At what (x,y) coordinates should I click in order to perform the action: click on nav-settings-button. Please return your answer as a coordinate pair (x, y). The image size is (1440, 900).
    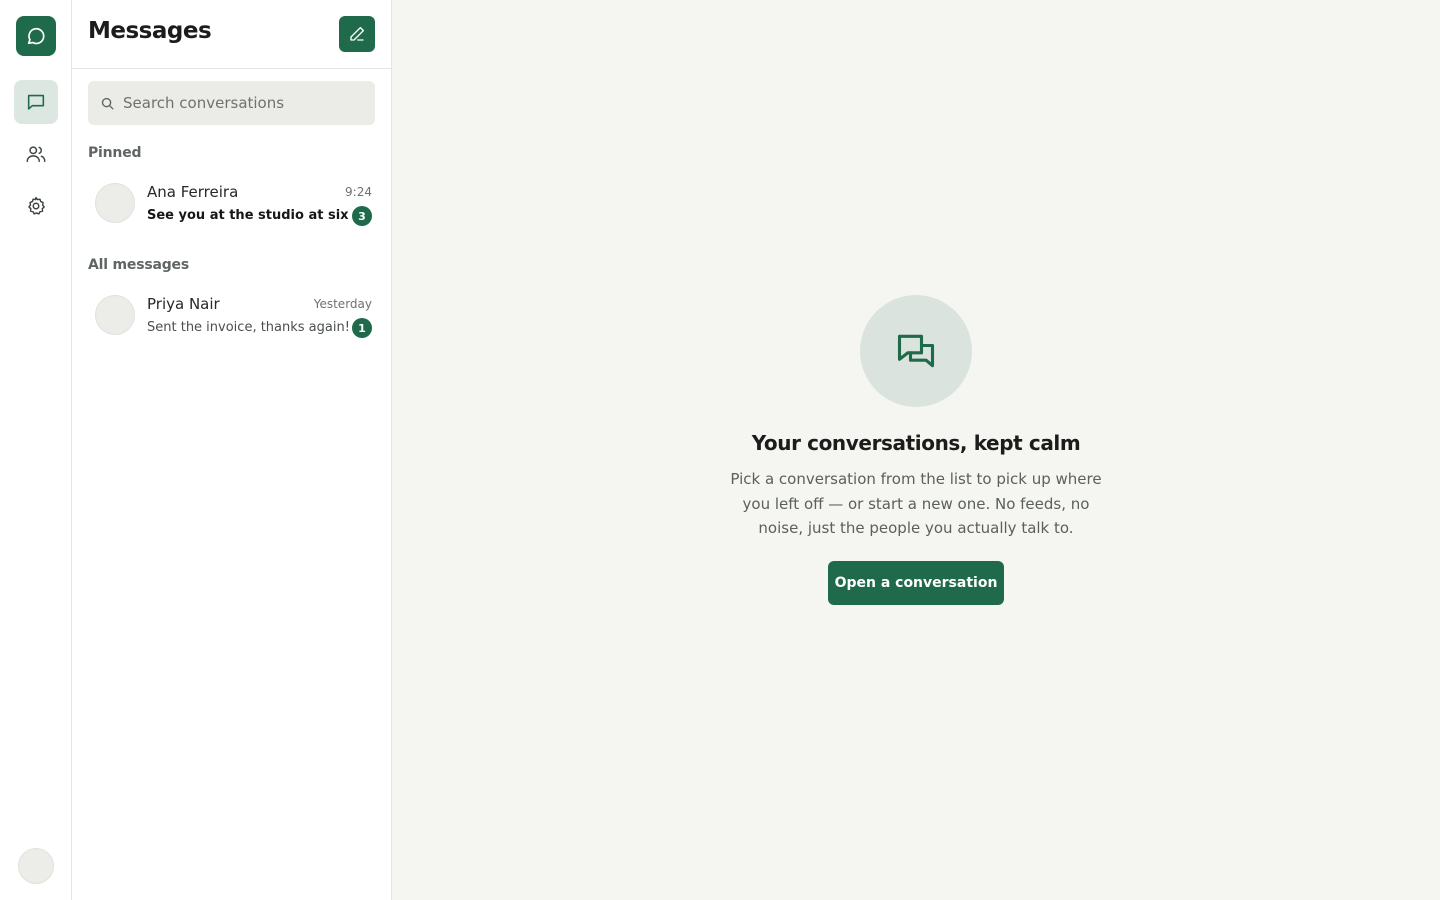
    Looking at the image, I should click on (36, 206).